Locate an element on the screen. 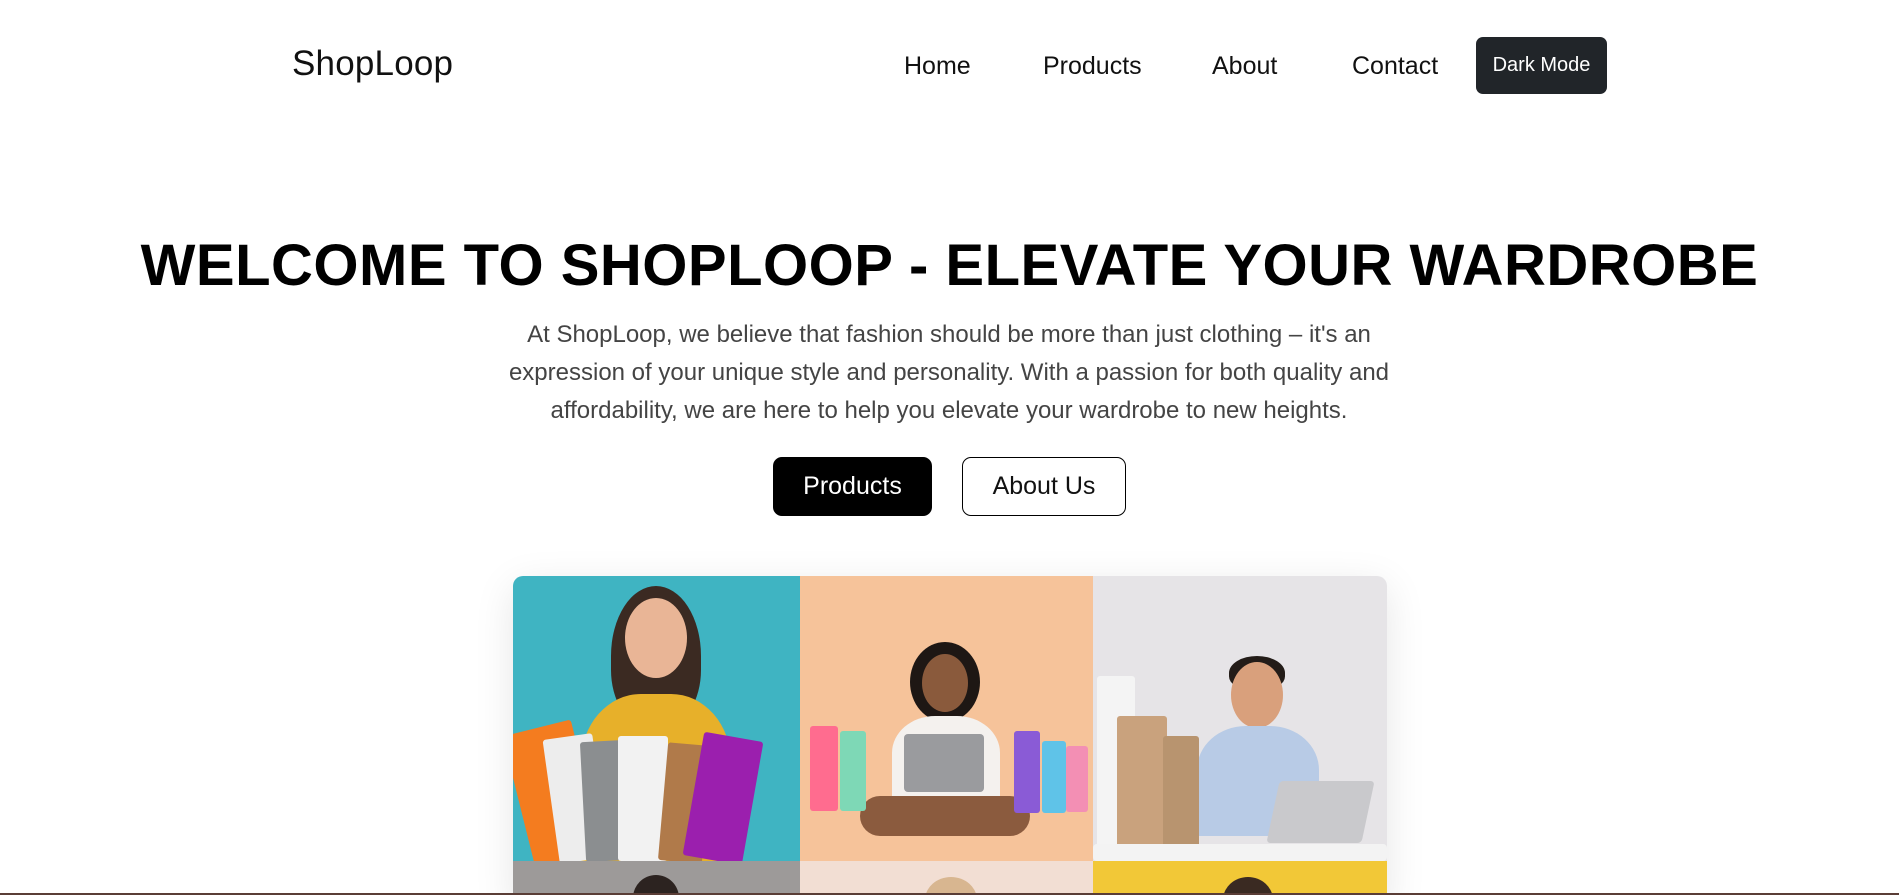  brand-logo: ShopLoop is located at coordinates (372, 64).